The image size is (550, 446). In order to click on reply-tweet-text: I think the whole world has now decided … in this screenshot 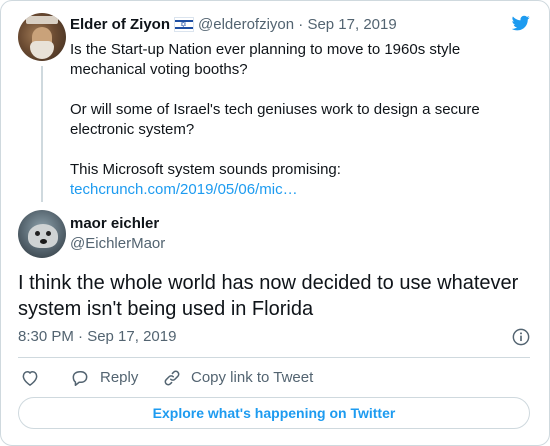, I will do `click(268, 296)`.